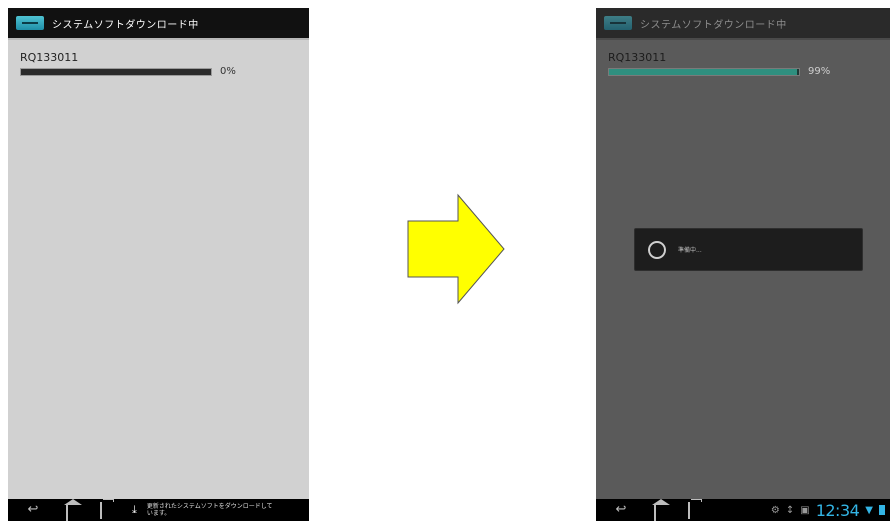 The image size is (890, 521). What do you see at coordinates (837, 510) in the screenshot?
I see `clock: 12:34` at bounding box center [837, 510].